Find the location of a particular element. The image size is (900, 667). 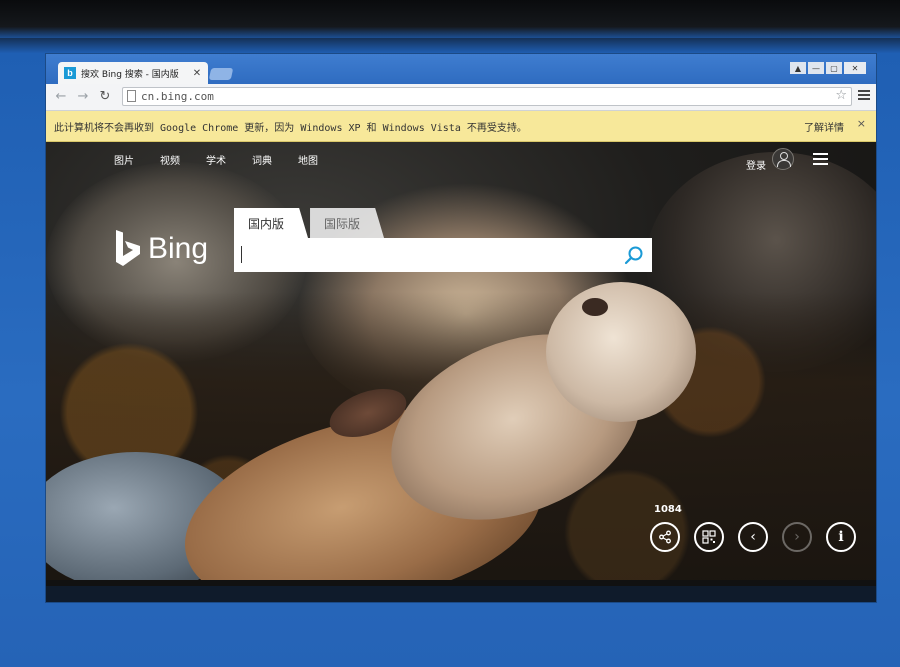

bottom-strip is located at coordinates (461, 583).